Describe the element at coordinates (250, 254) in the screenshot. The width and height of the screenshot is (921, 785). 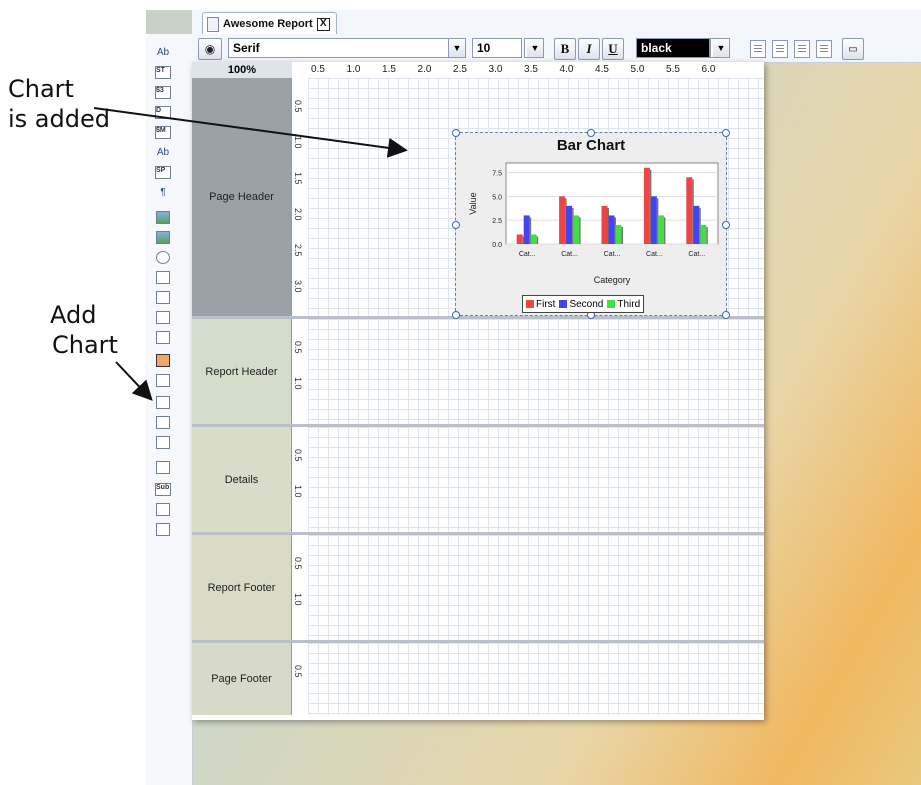
I see `annotation-arrows` at that location.